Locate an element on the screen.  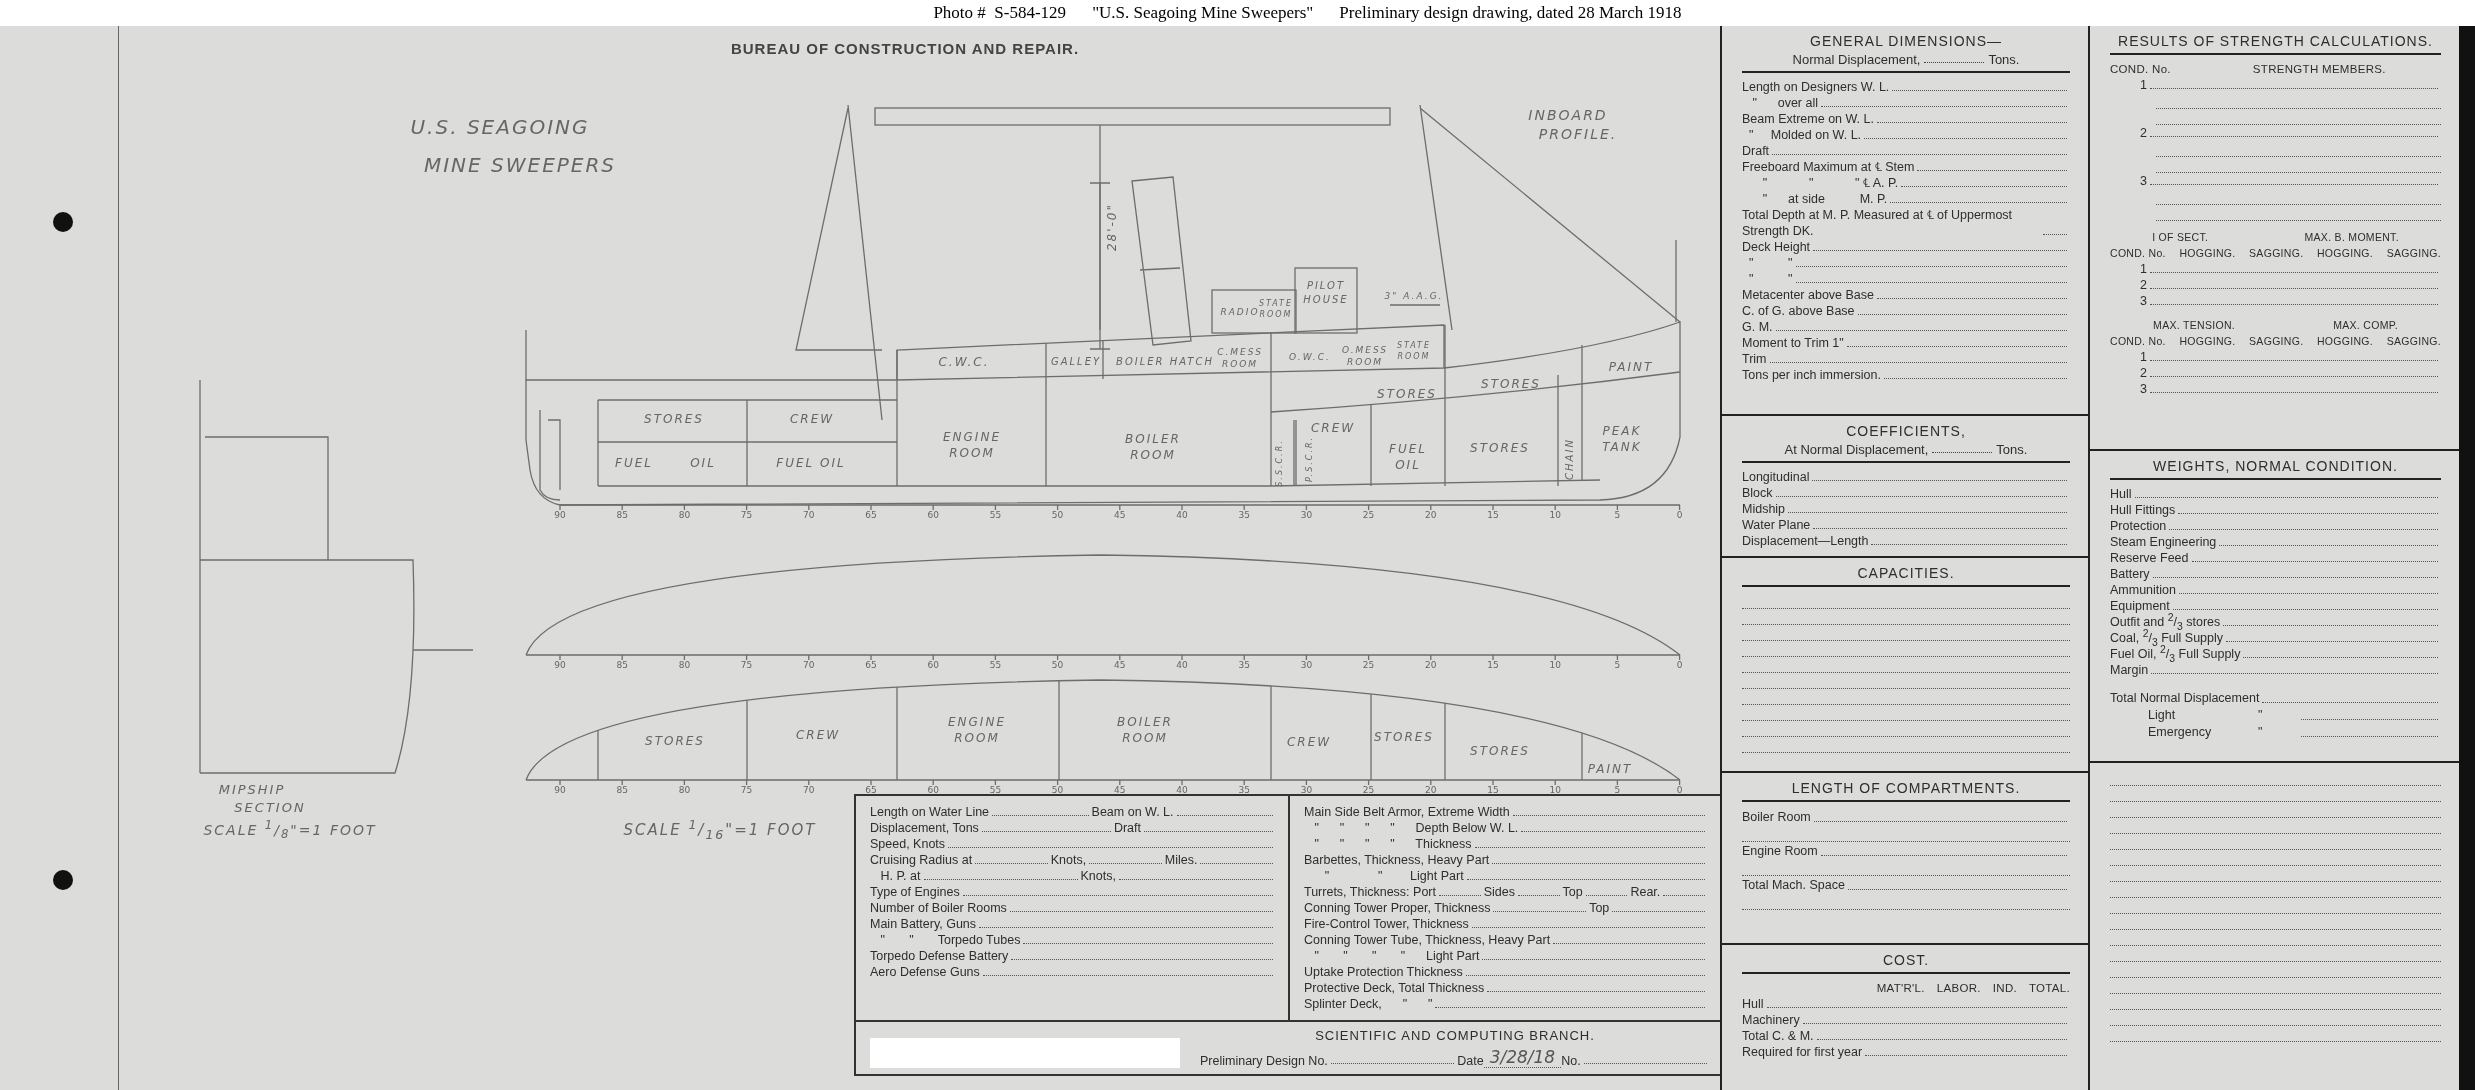
form-label: Total Depth at M. P. Measured at ℄ of Uppermost Strength DK. is located at coordinates (1878, 223).